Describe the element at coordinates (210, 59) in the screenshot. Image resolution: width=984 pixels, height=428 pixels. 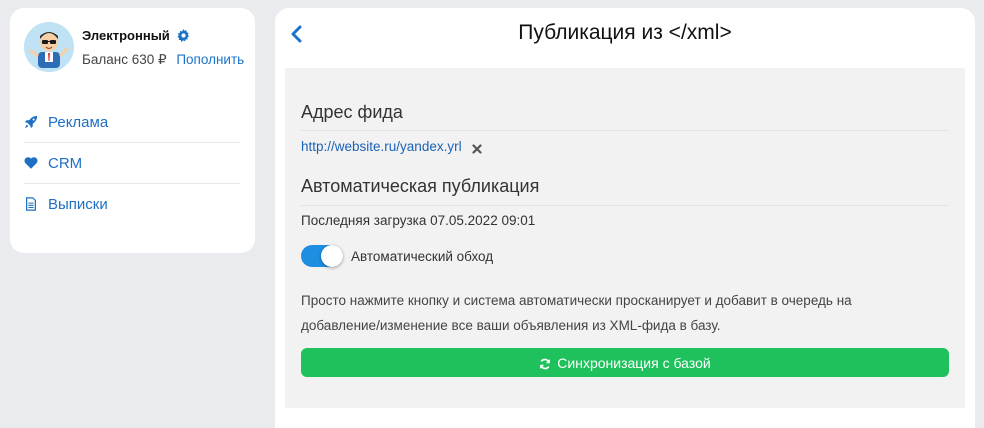
I see `topup-link: Пополнить` at that location.